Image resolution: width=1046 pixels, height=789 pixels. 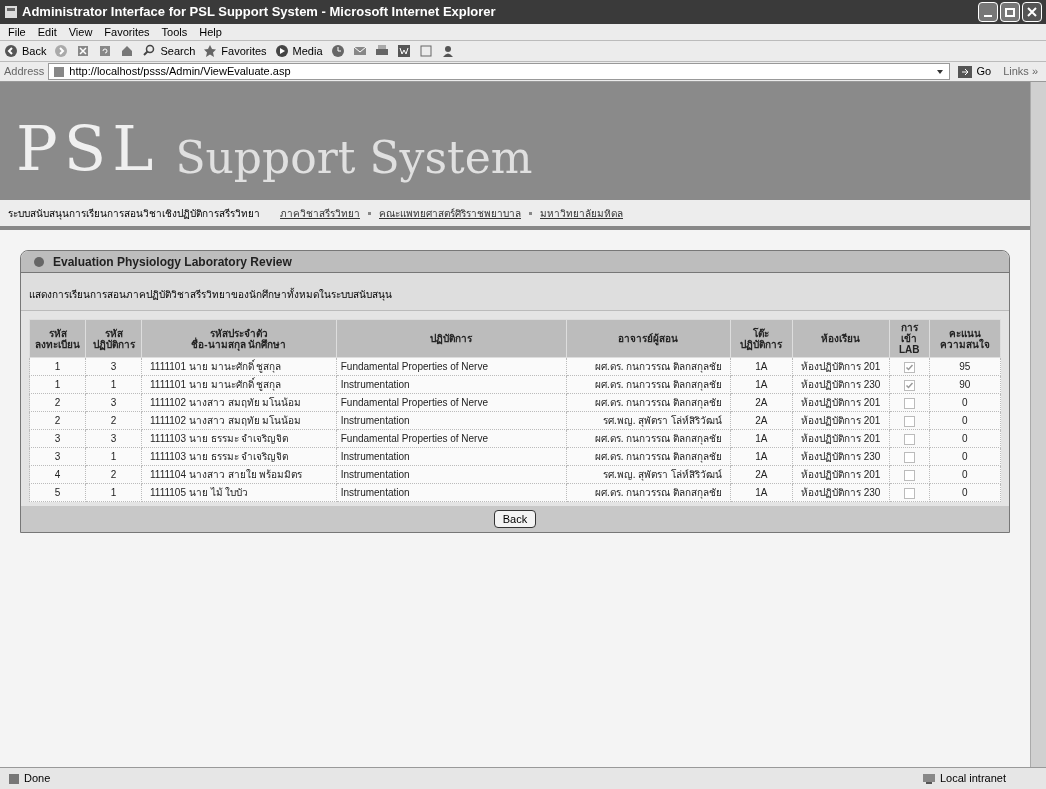 What do you see at coordinates (298, 51) in the screenshot?
I see `toolbar-button: Media` at bounding box center [298, 51].